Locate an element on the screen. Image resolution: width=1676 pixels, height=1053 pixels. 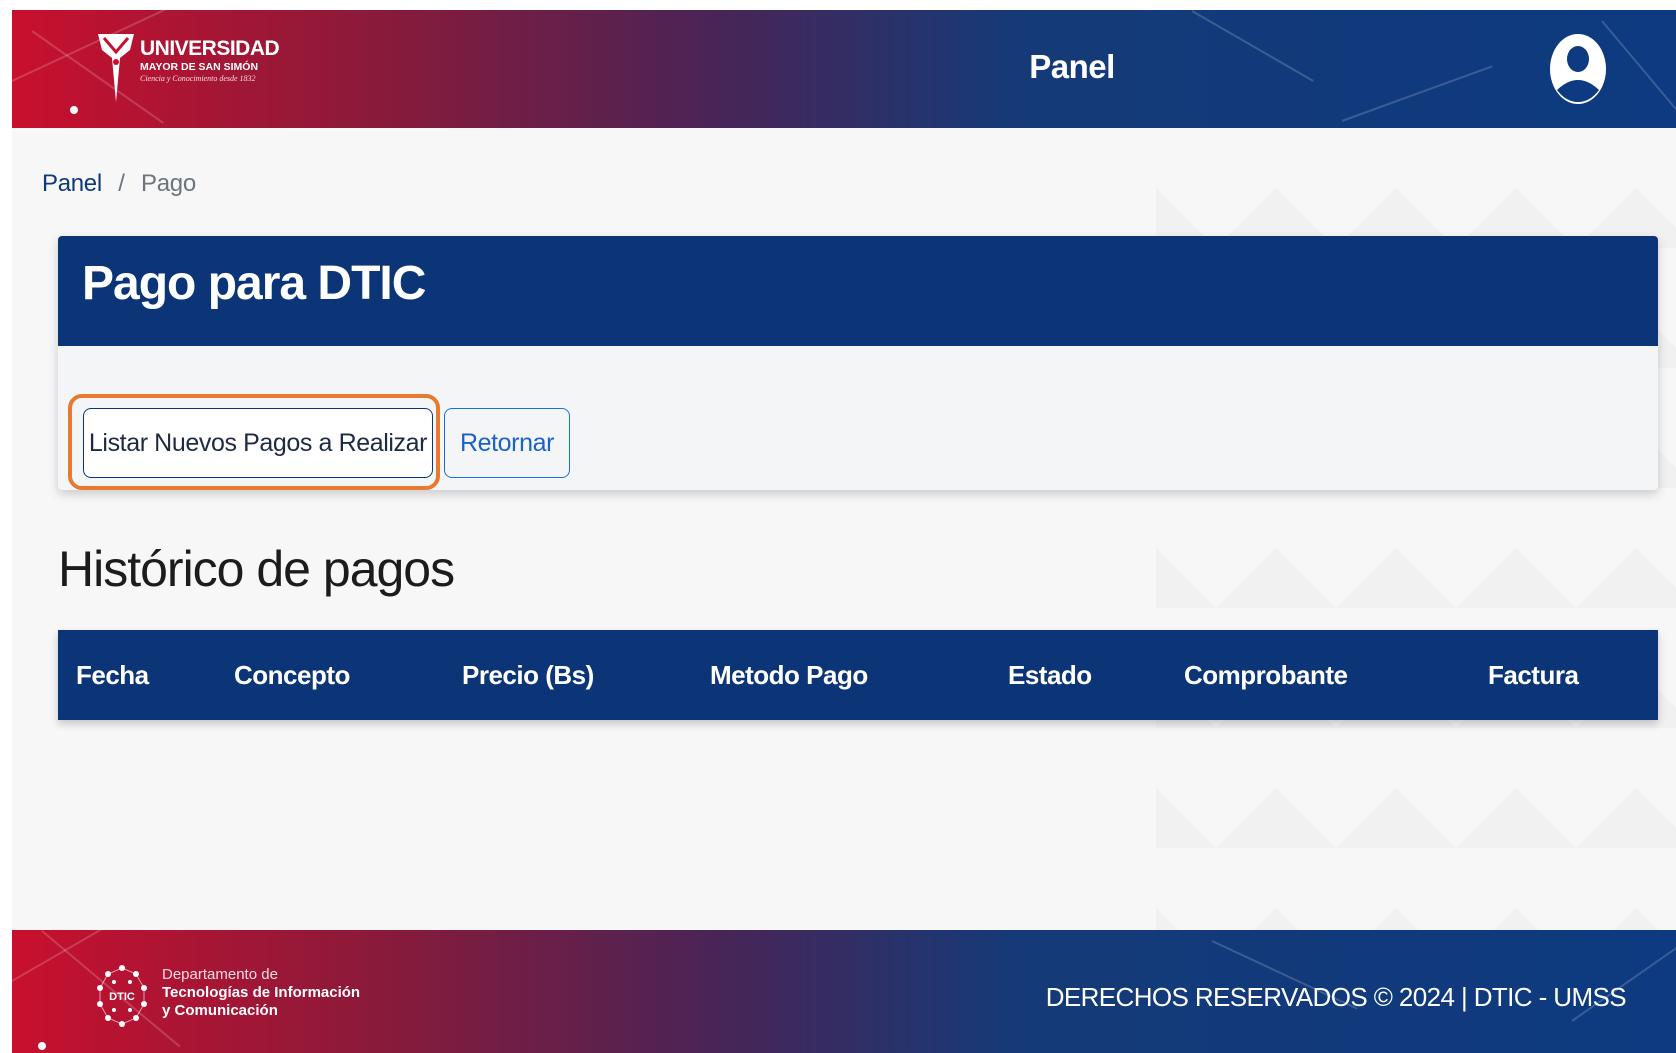
column-header-fecha: Fecha is located at coordinates (112, 675).